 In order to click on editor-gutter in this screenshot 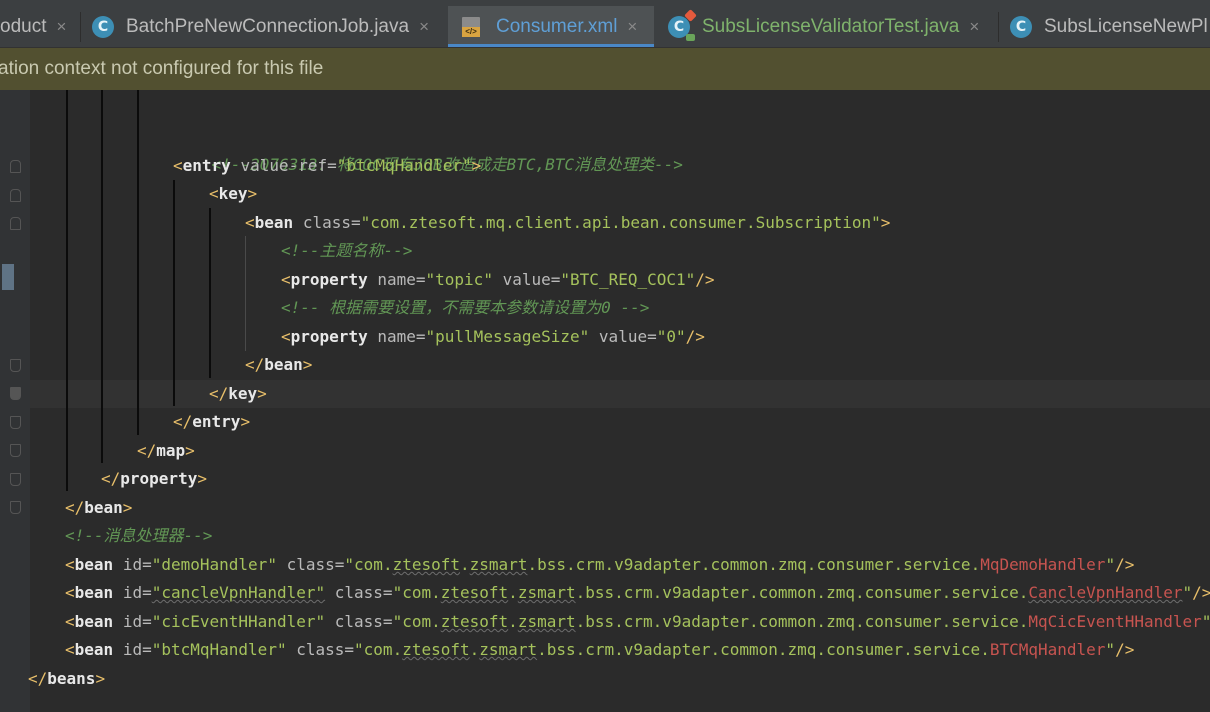, I will do `click(15, 401)`.